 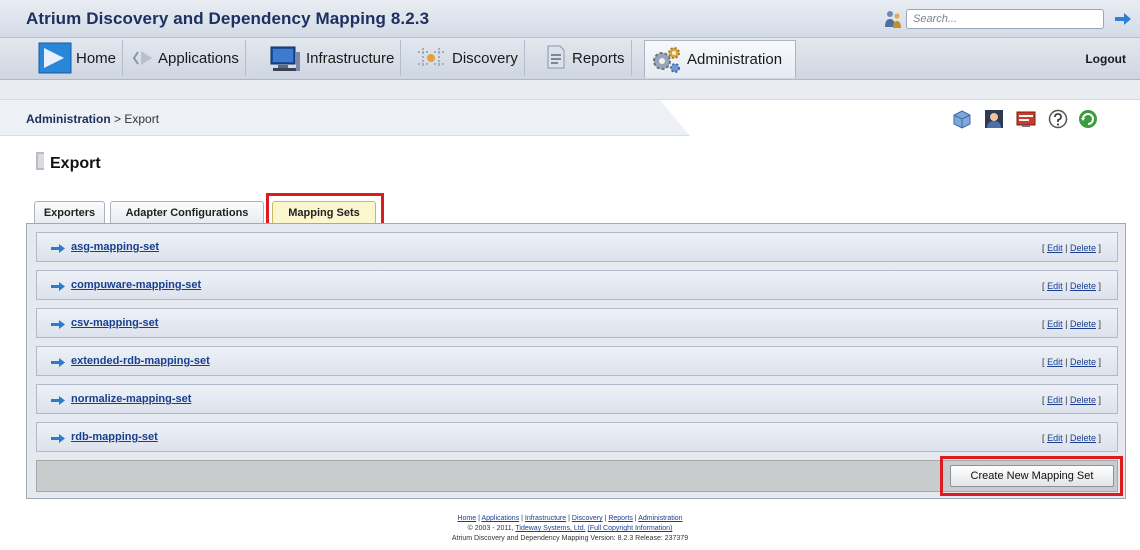 What do you see at coordinates (115, 247) in the screenshot?
I see `mapping-set-link: asg-mapping-set` at bounding box center [115, 247].